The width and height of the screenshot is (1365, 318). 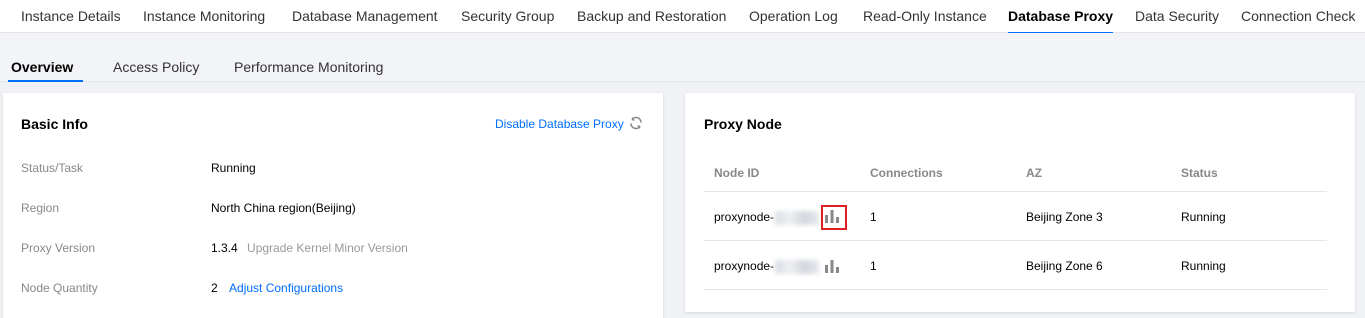 I want to click on proxy-node-title: Proxy Node, so click(x=743, y=124).